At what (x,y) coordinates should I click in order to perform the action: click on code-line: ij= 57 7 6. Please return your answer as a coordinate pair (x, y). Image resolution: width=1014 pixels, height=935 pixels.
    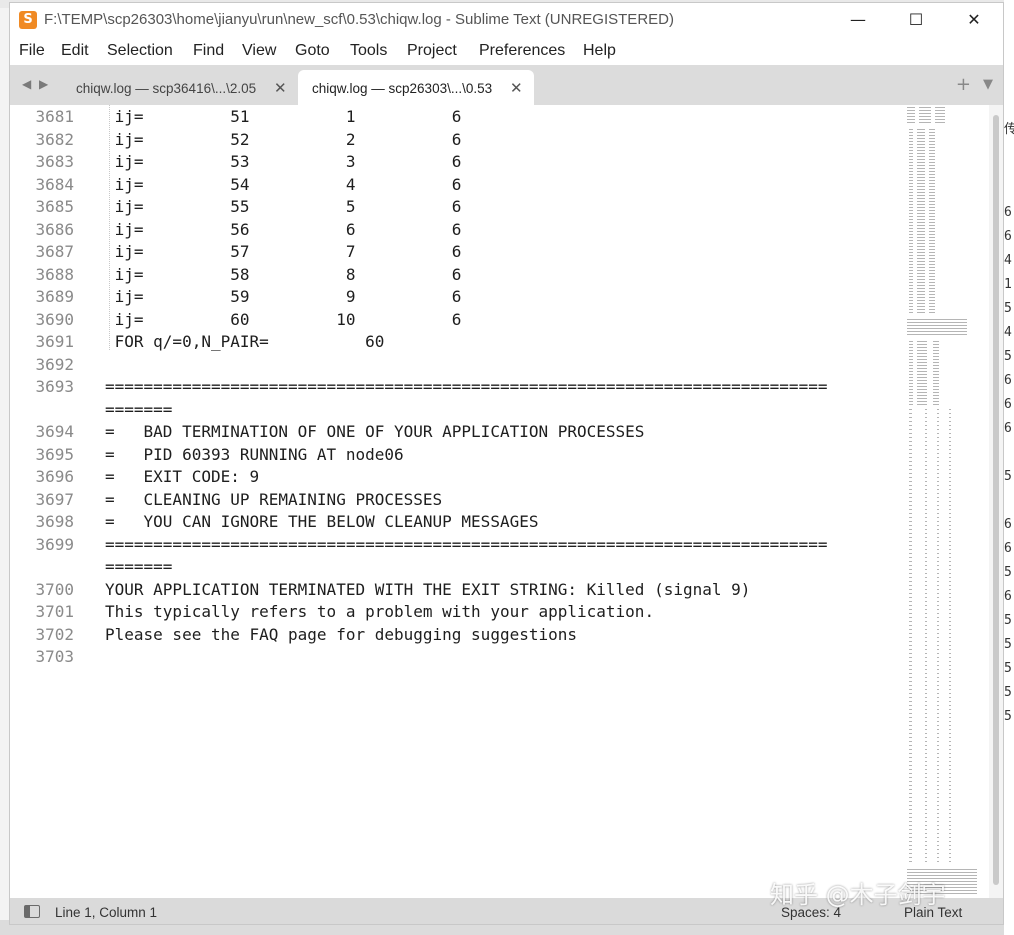
    Looking at the image, I should click on (283, 251).